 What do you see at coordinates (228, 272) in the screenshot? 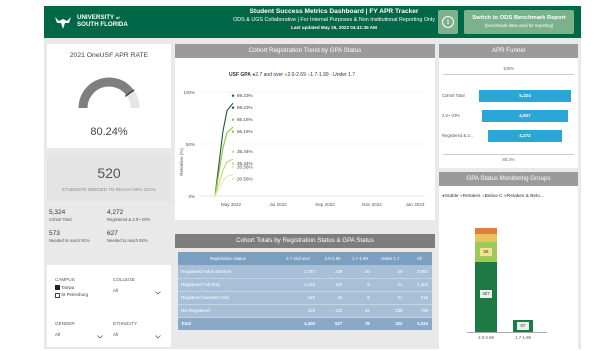
I see `table-cell: Registered Fall & Summer` at bounding box center [228, 272].